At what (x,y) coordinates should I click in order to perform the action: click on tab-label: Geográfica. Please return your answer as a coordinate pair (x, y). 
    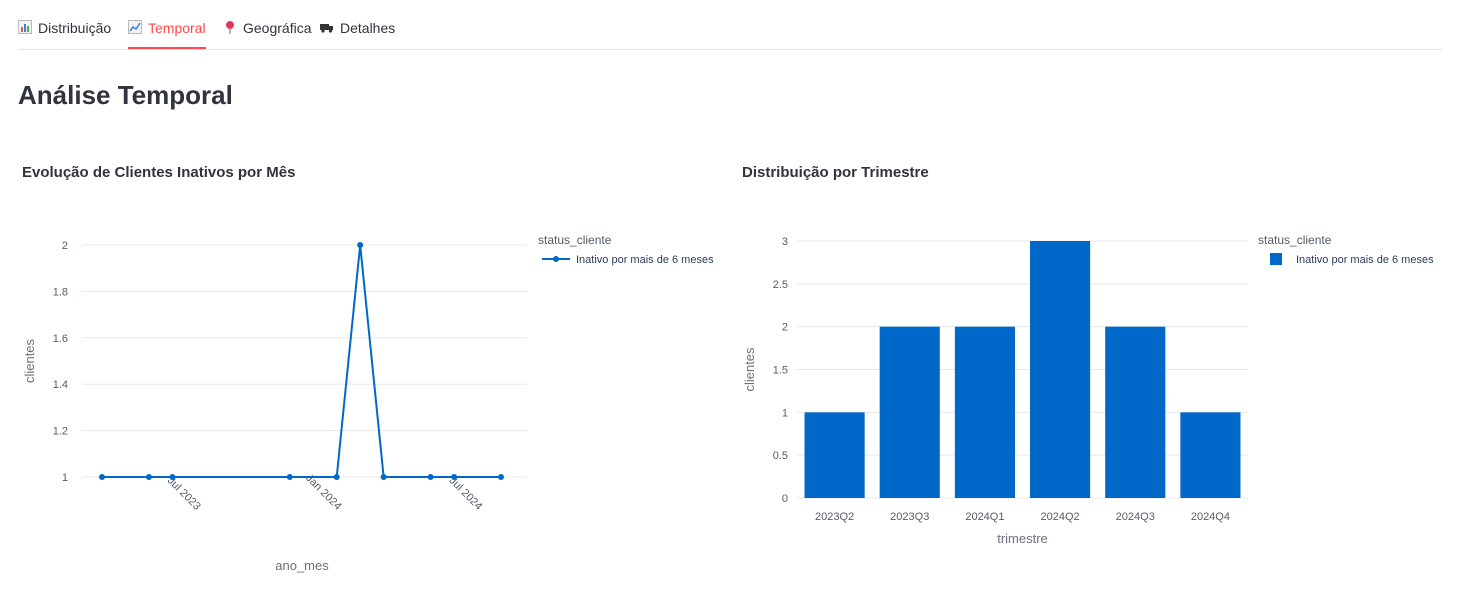
    Looking at the image, I should click on (277, 28).